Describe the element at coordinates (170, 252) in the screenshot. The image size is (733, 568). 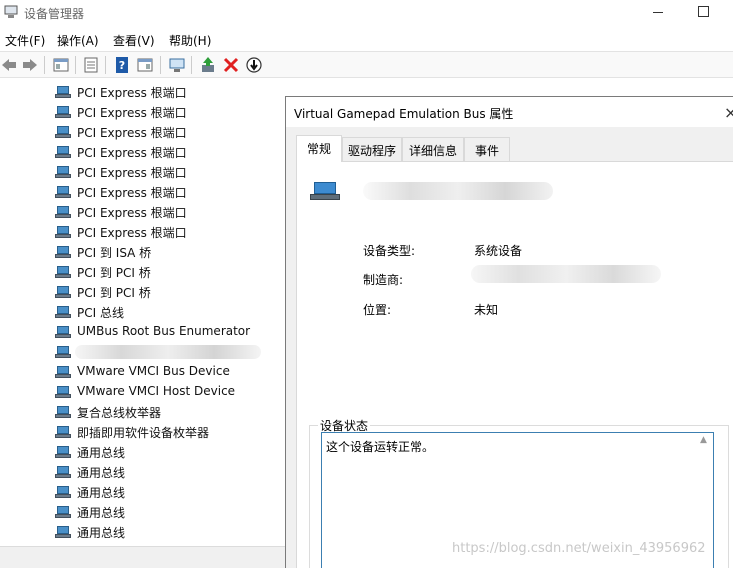
I see `tree-item: PCI 到 ISA 桥` at that location.